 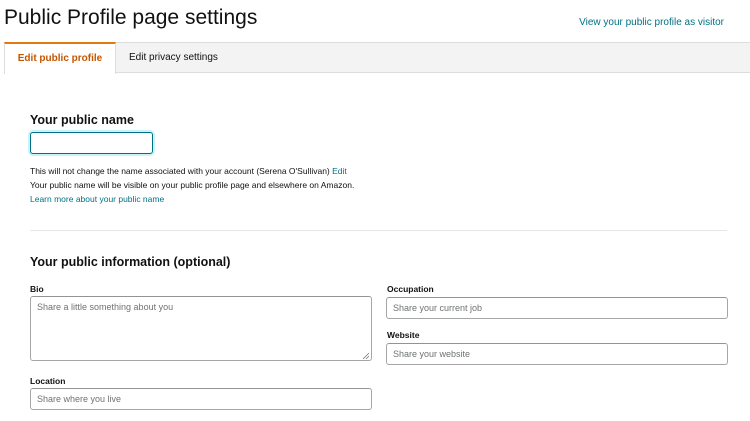 I want to click on occupation-label: Occupation, so click(x=410, y=289).